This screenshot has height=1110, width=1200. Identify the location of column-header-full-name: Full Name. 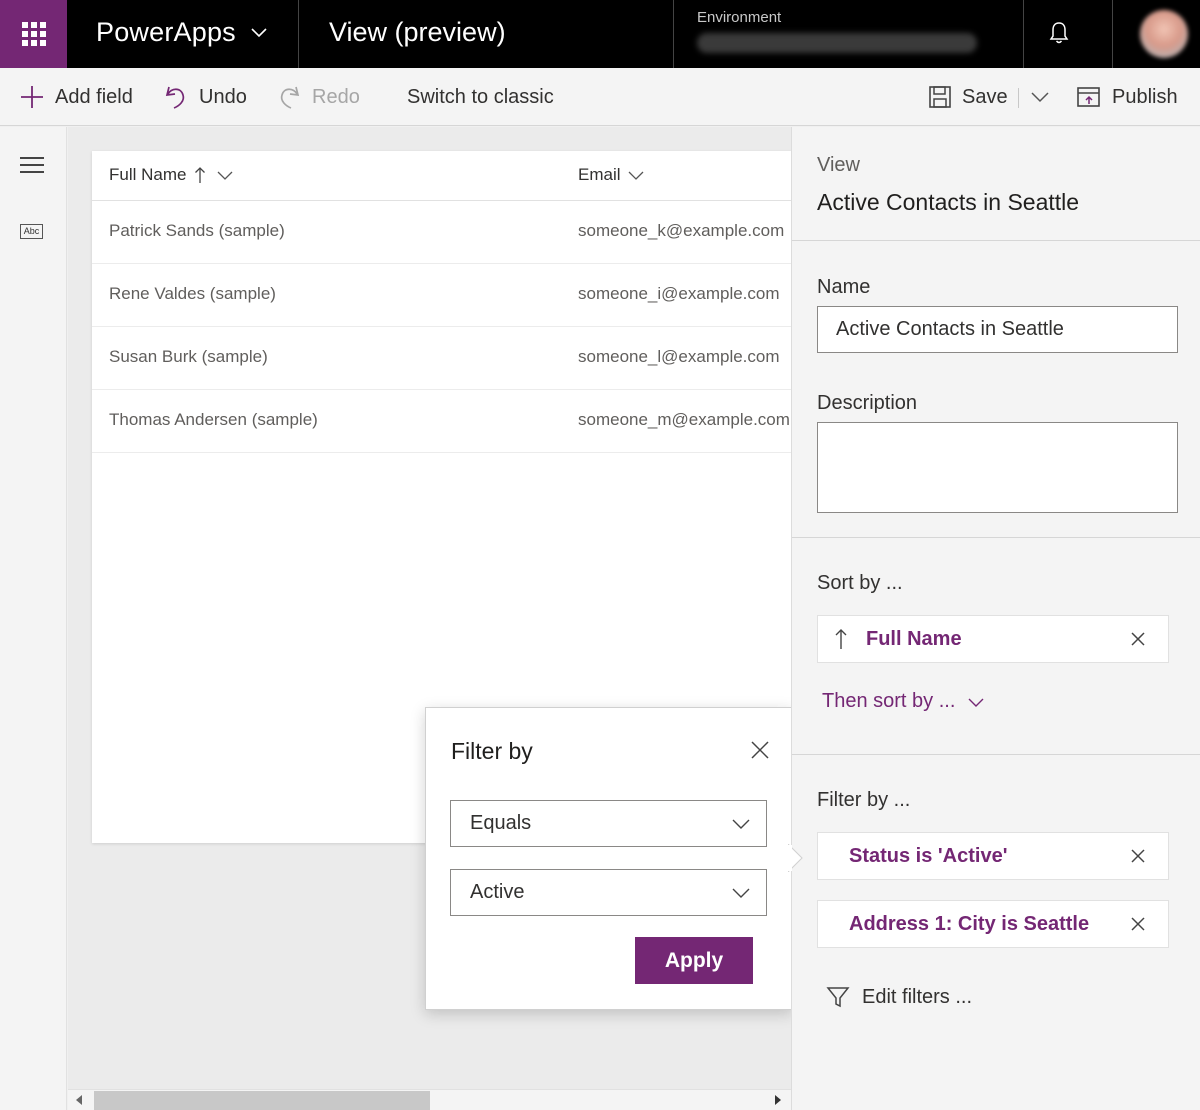
(171, 175).